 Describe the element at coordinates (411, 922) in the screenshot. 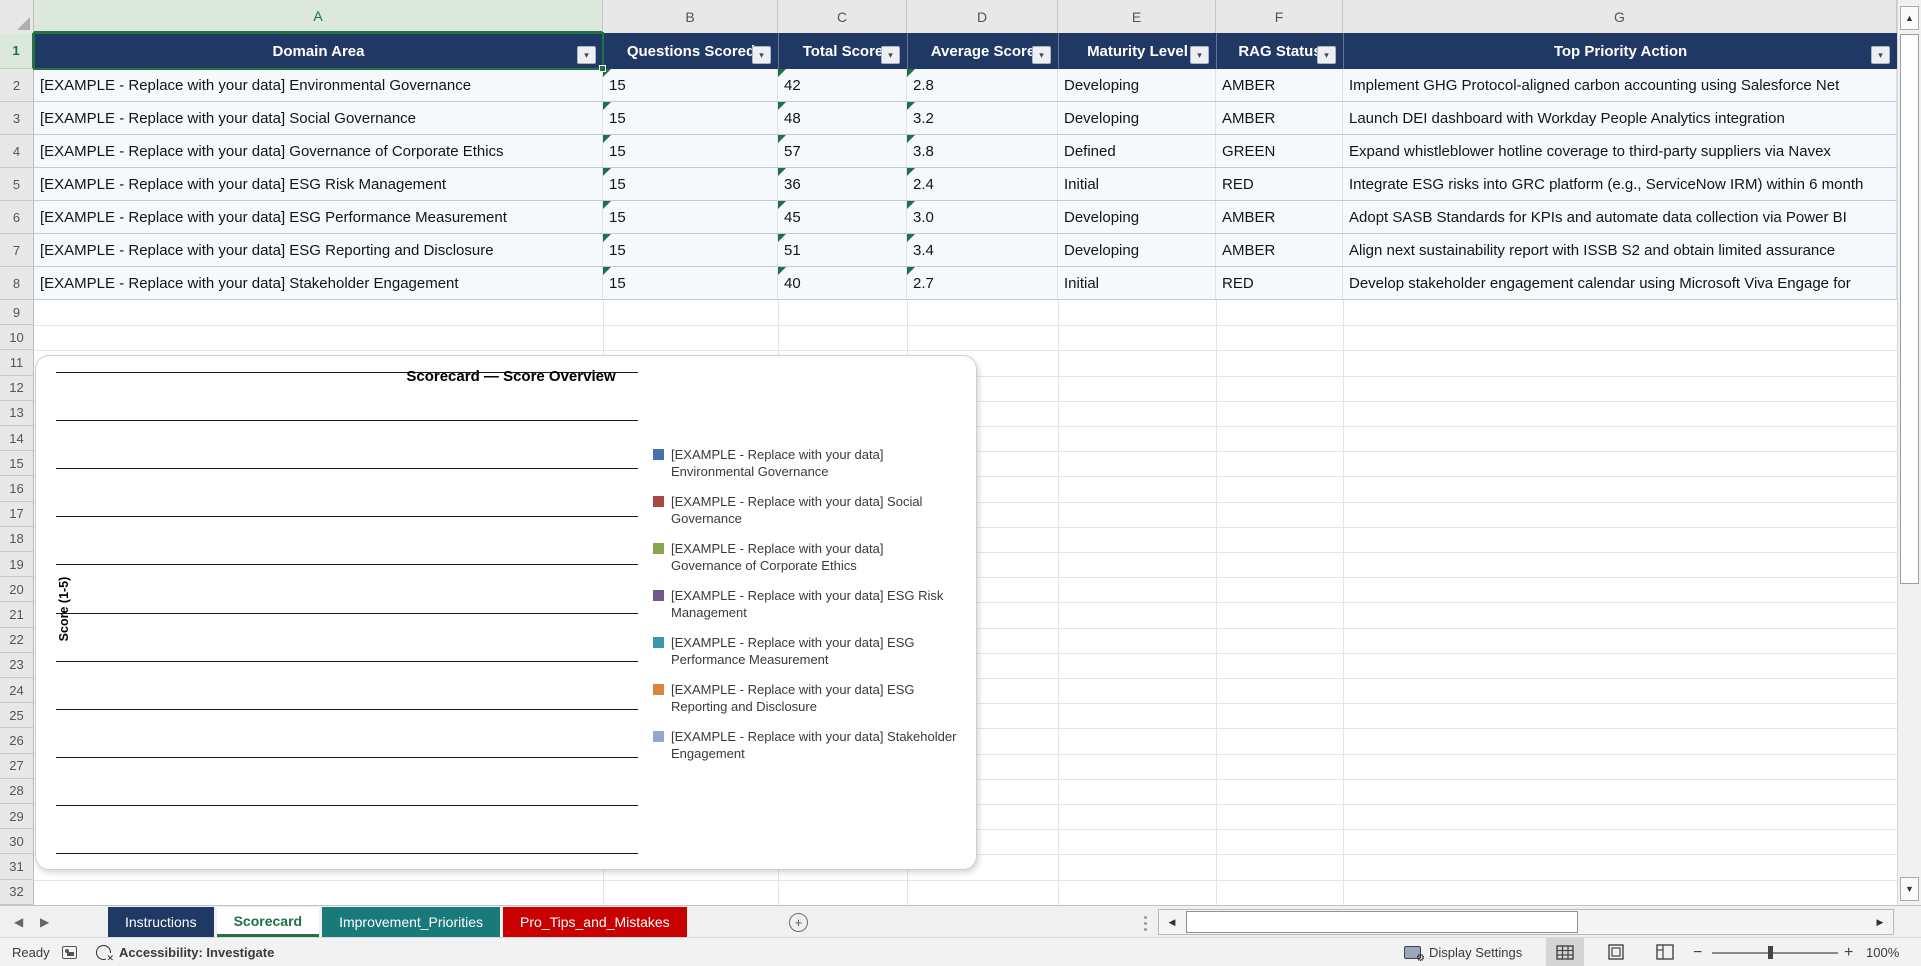

I see `sheet-tab-improvement-priorities: Improvement_Priorities` at that location.